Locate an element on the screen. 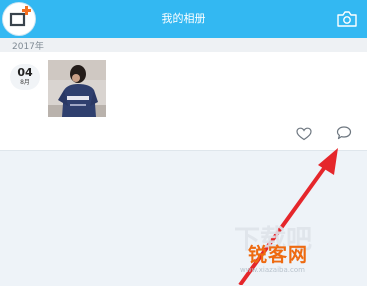  comment-icon is located at coordinates (344, 133).